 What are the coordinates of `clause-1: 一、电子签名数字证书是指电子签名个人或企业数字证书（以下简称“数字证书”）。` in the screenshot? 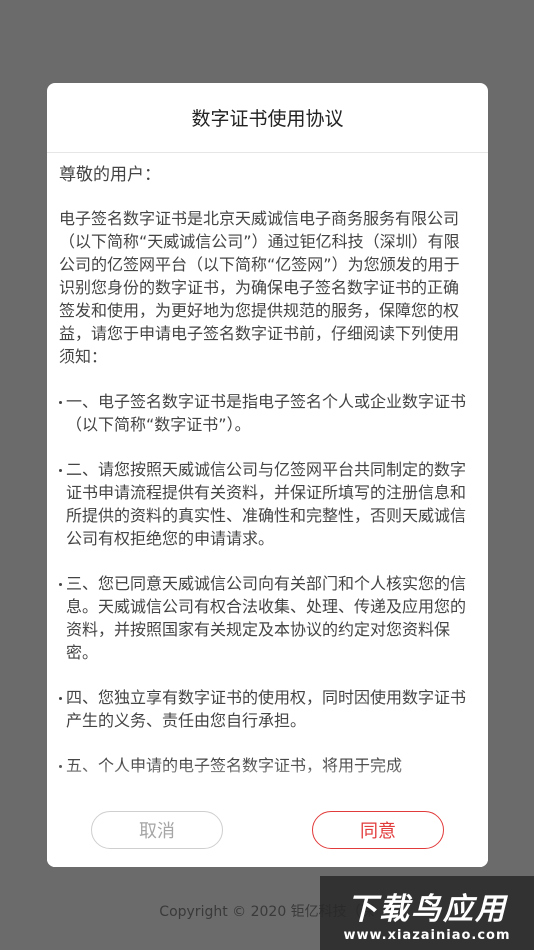 It's located at (266, 413).